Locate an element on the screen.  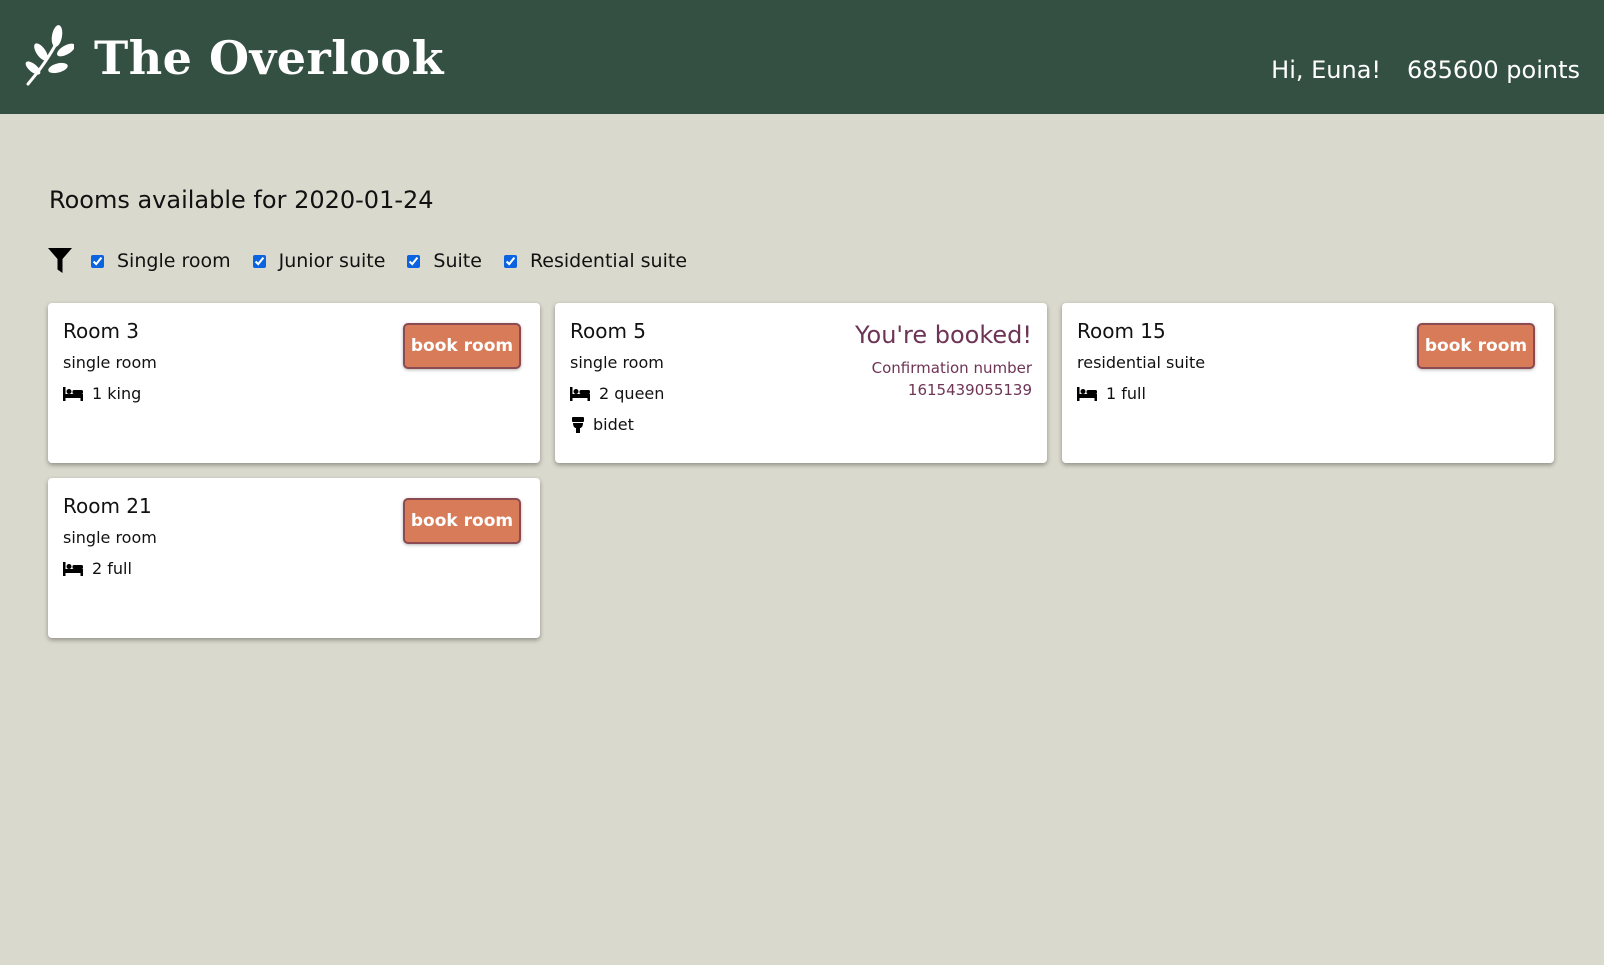
confirmation-label: Confirmation number is located at coordinates (951, 368).